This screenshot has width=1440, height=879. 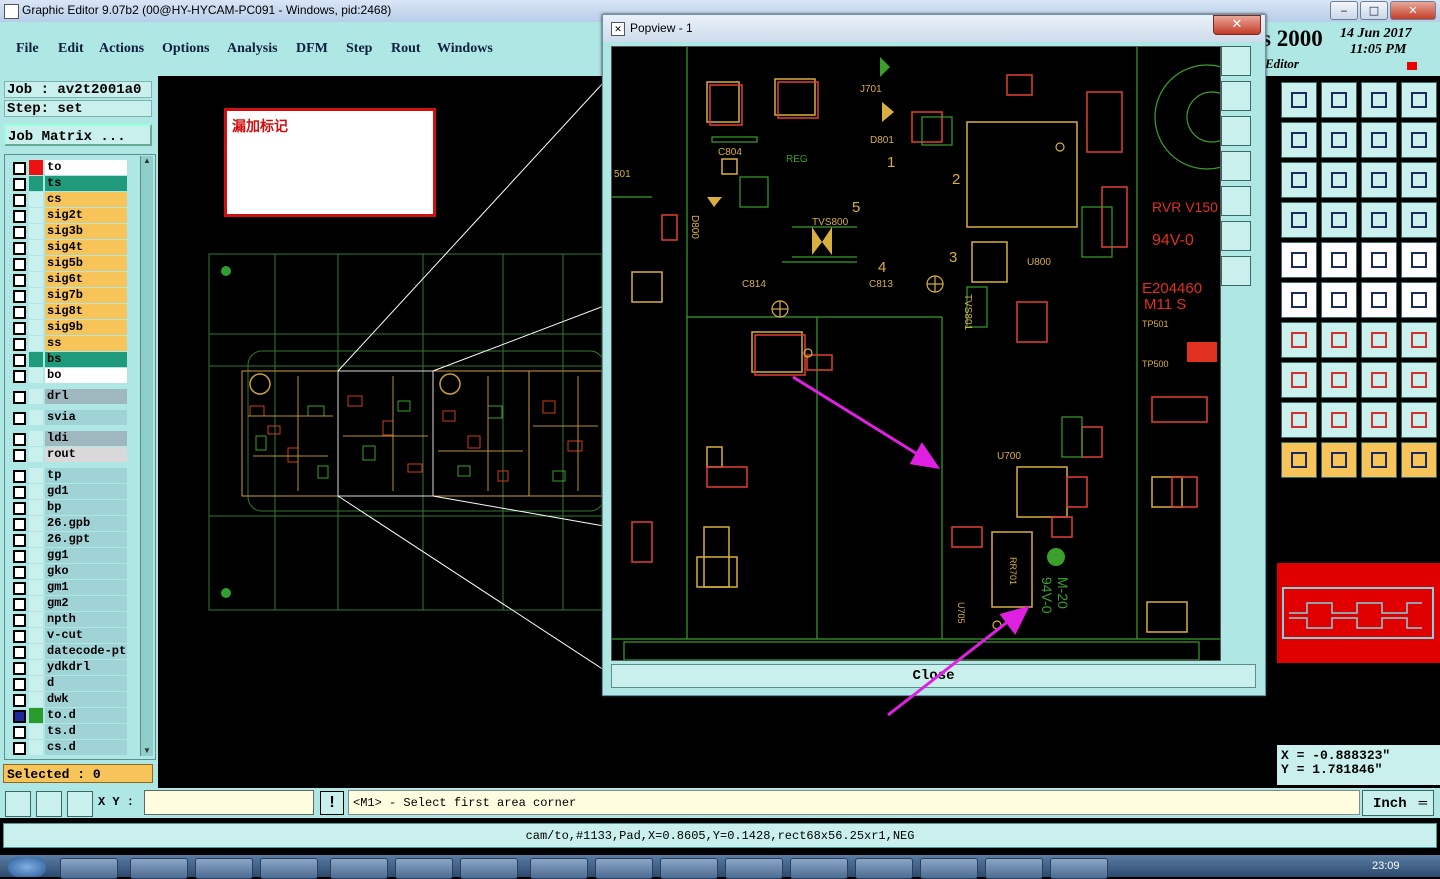 I want to click on close-button: ✕, so click(x=1413, y=10).